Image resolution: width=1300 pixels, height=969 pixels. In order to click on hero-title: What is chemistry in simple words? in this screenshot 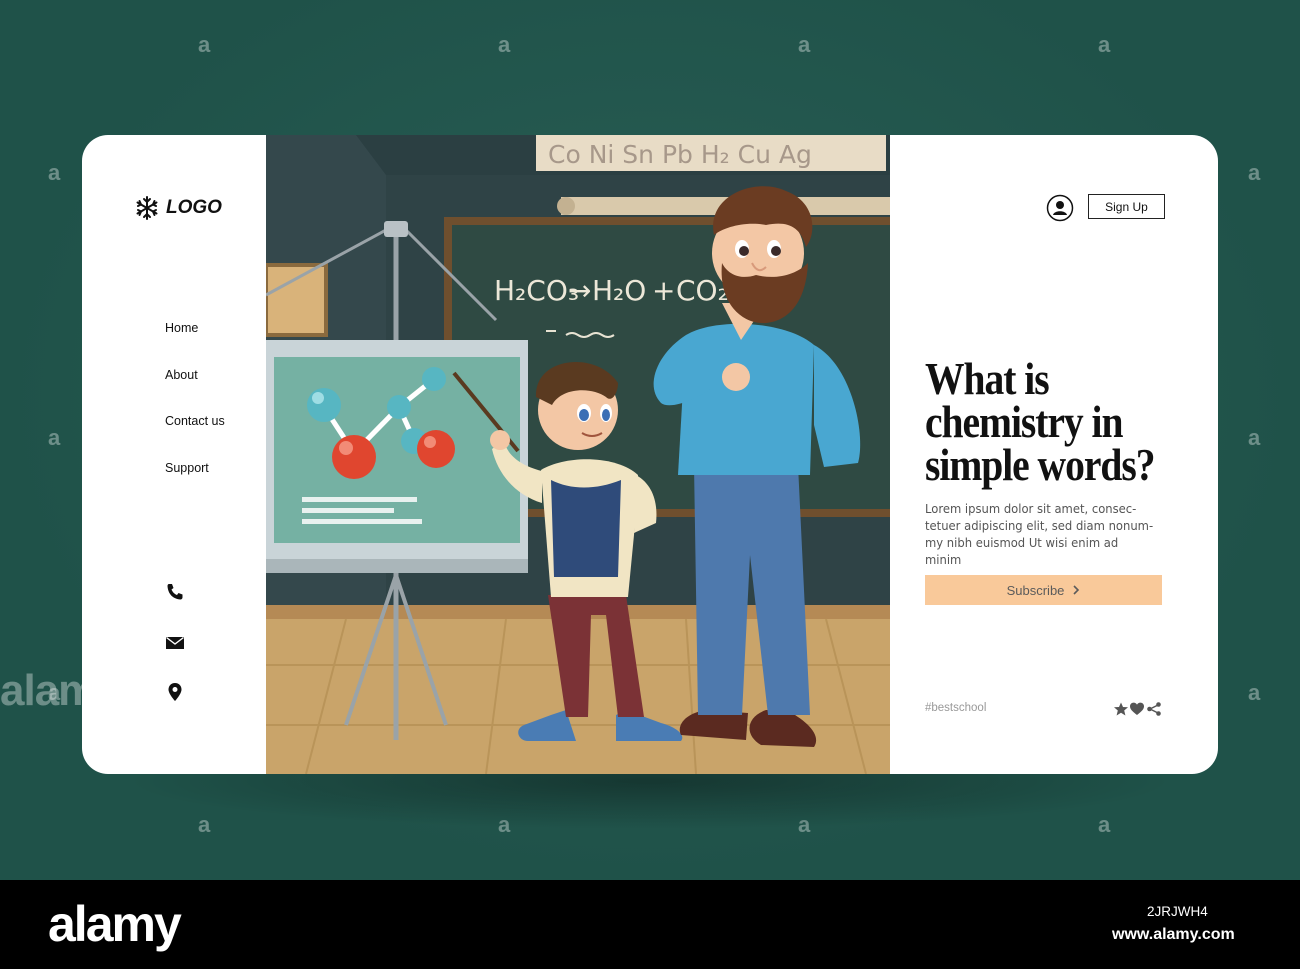, I will do `click(1040, 421)`.